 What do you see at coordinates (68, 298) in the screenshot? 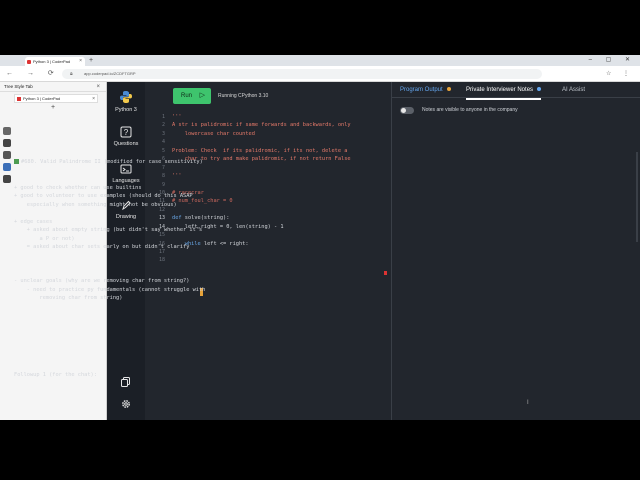
I see `note-text: removing char from string)` at bounding box center [68, 298].